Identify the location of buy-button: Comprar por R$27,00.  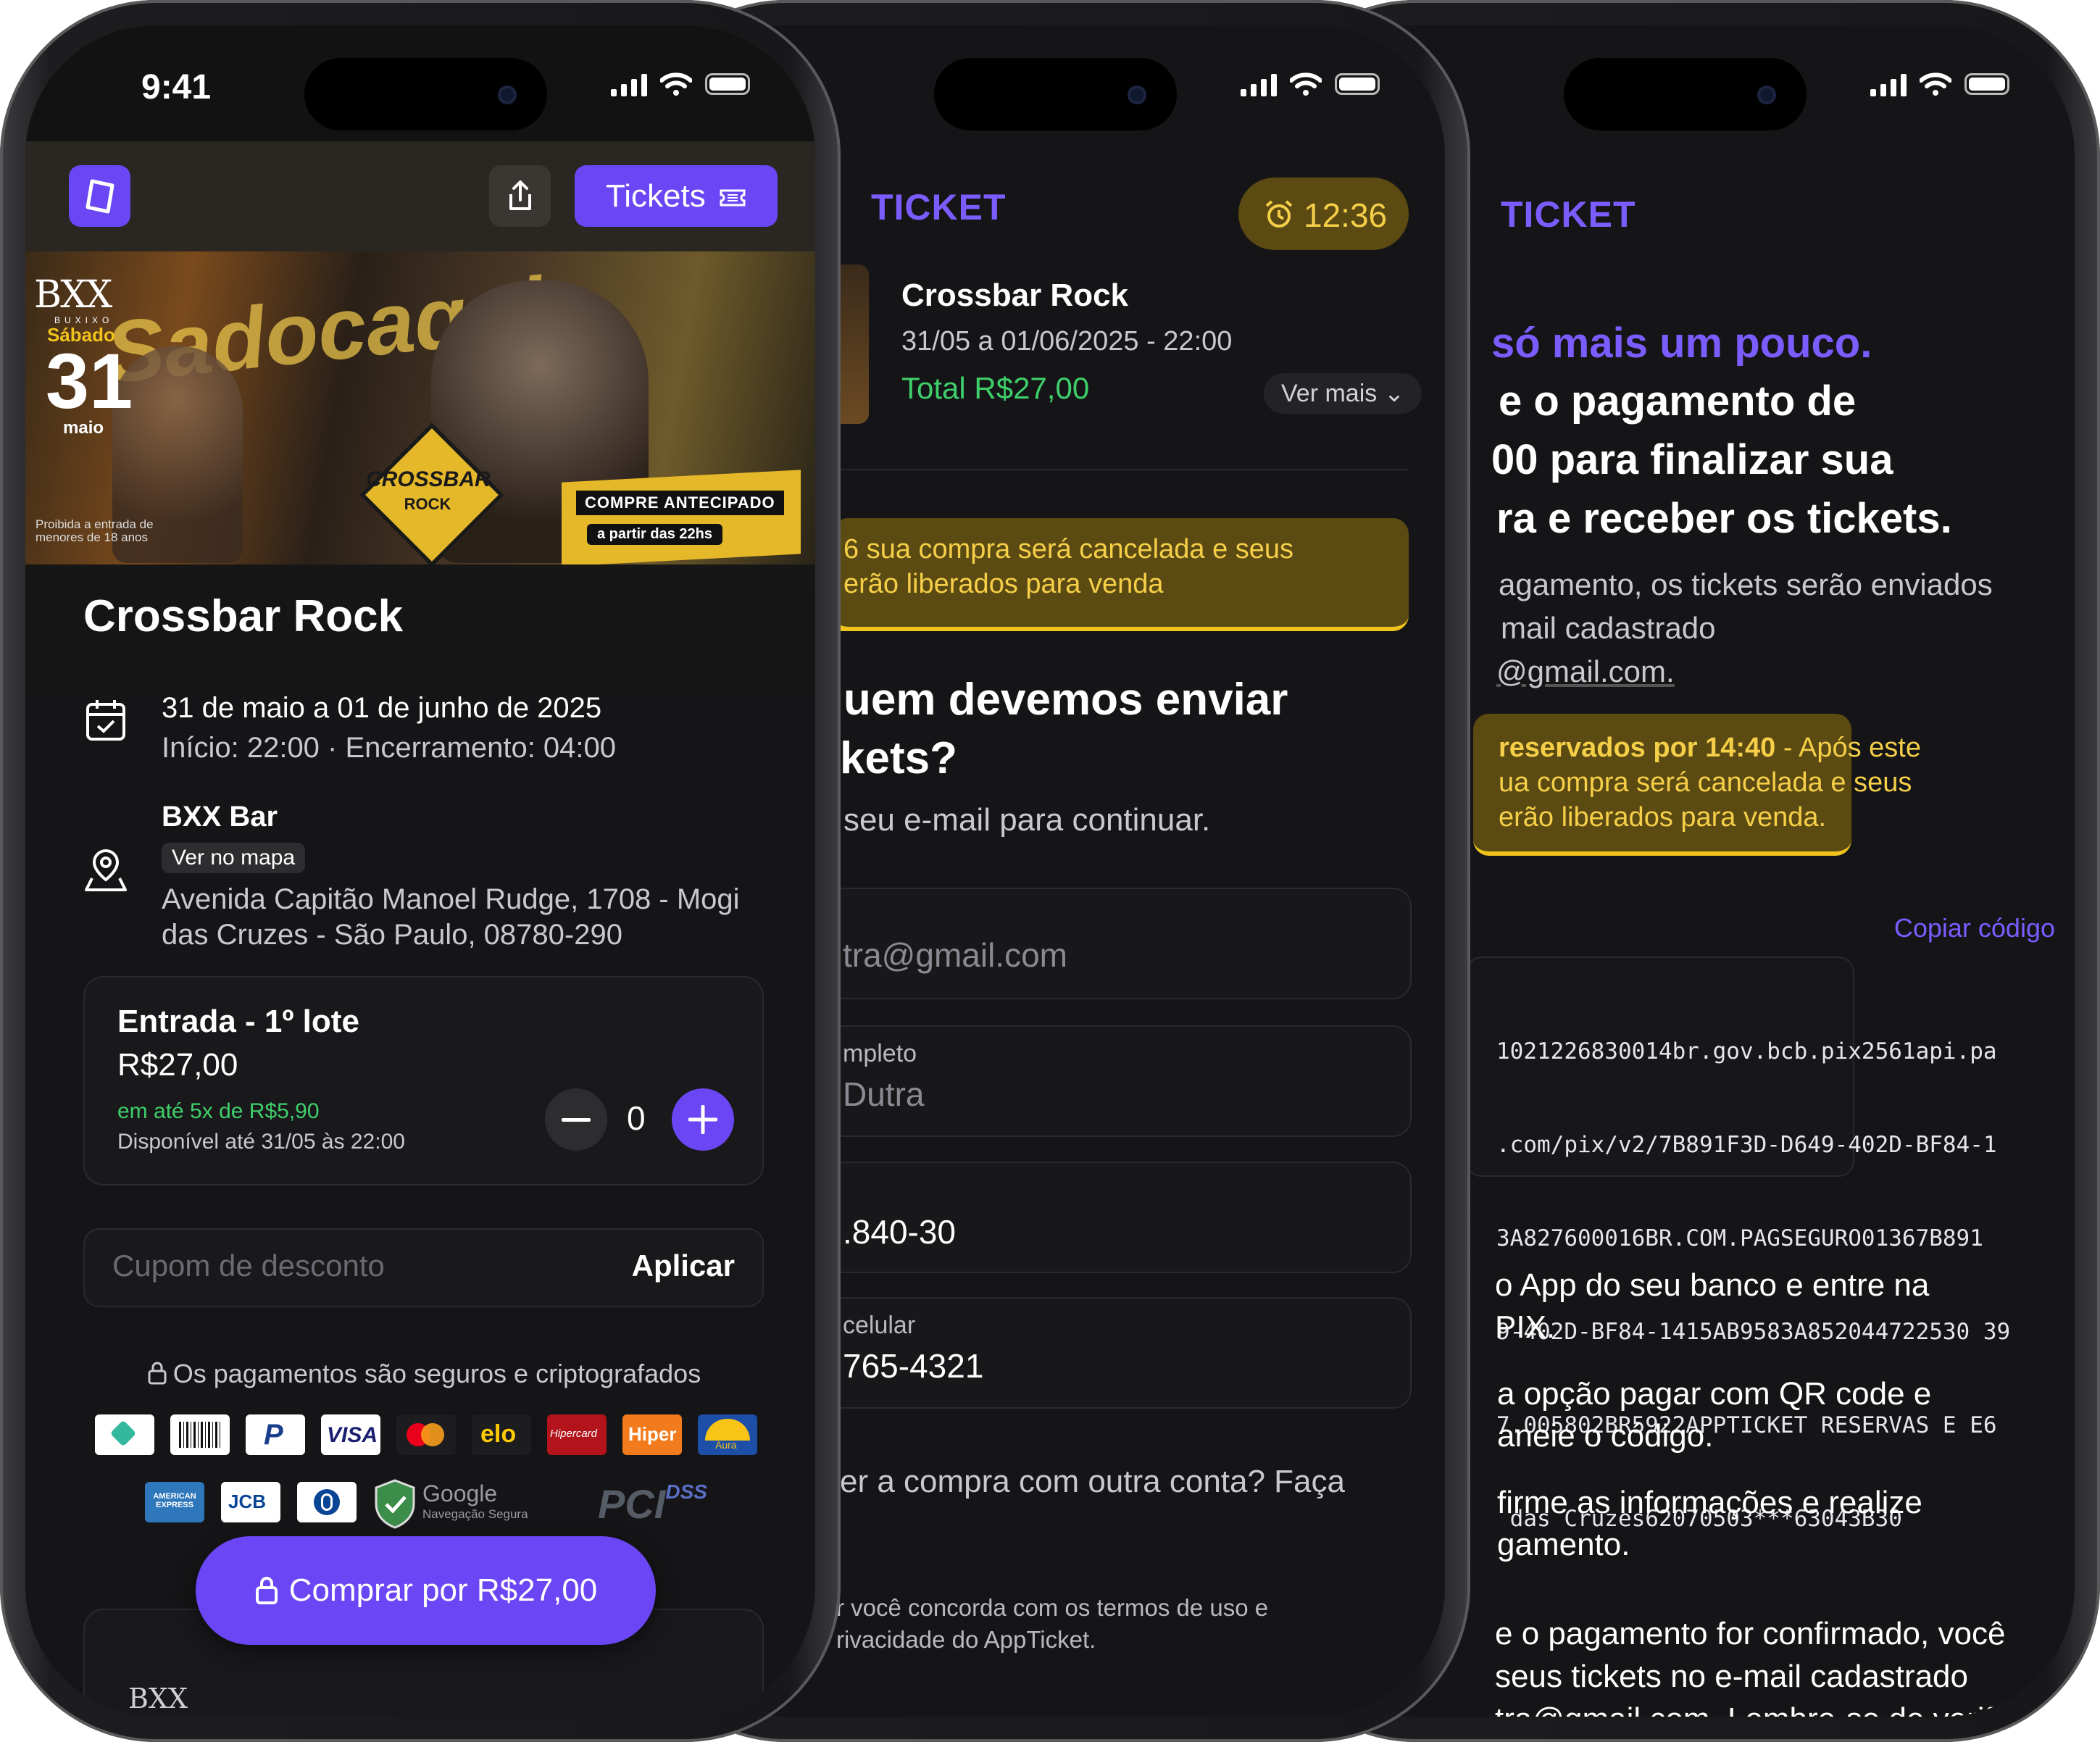
(426, 1590).